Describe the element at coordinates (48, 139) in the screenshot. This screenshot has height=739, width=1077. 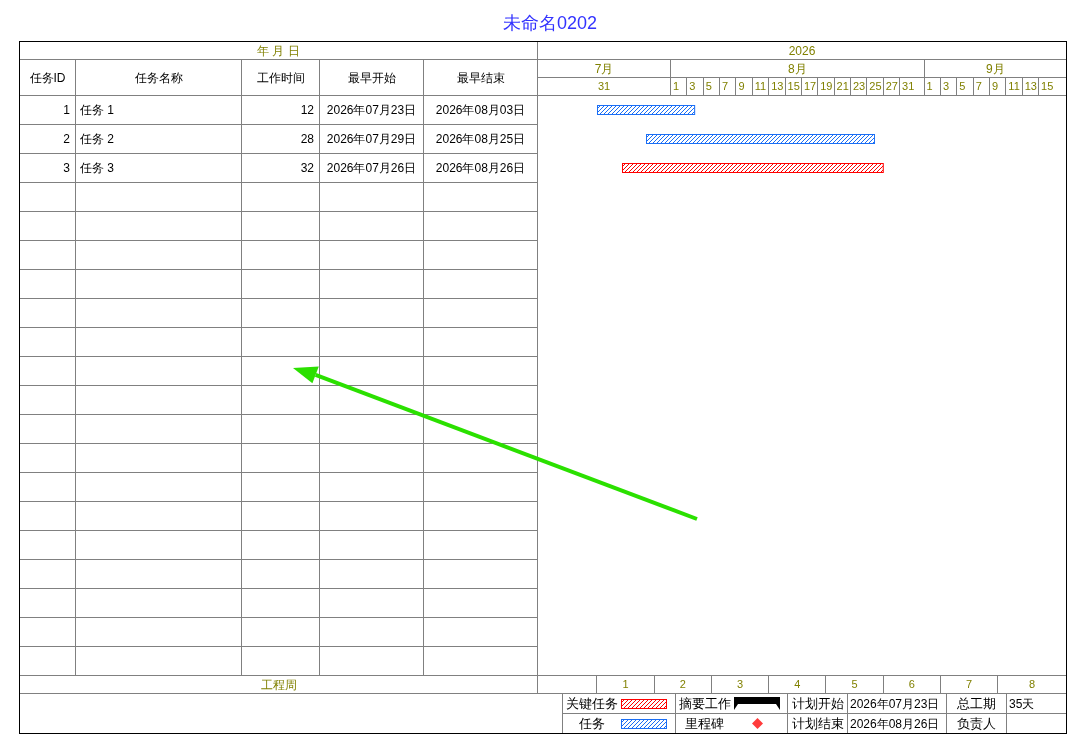
I see `task-id-cell: 2` at that location.